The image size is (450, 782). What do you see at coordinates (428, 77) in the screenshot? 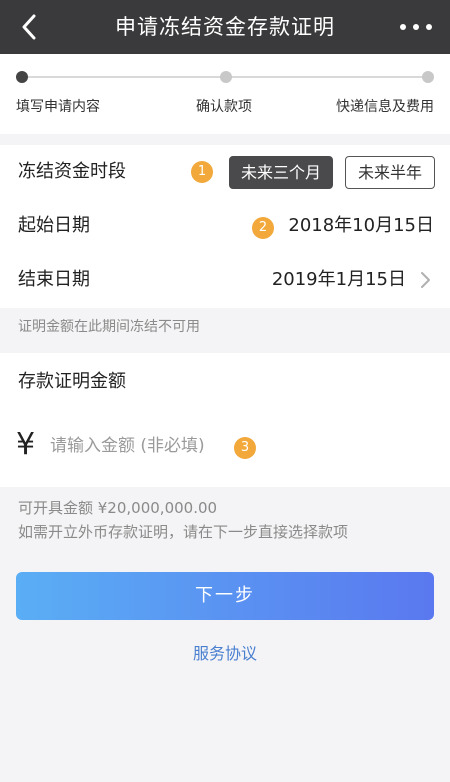
I see `step-3-dot` at bounding box center [428, 77].